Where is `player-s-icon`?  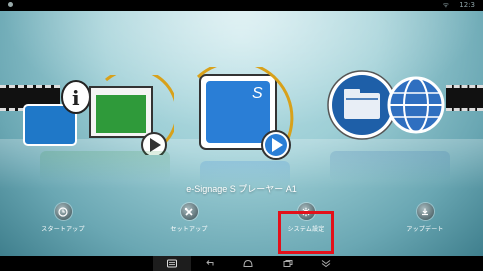 player-s-icon is located at coordinates (245, 110).